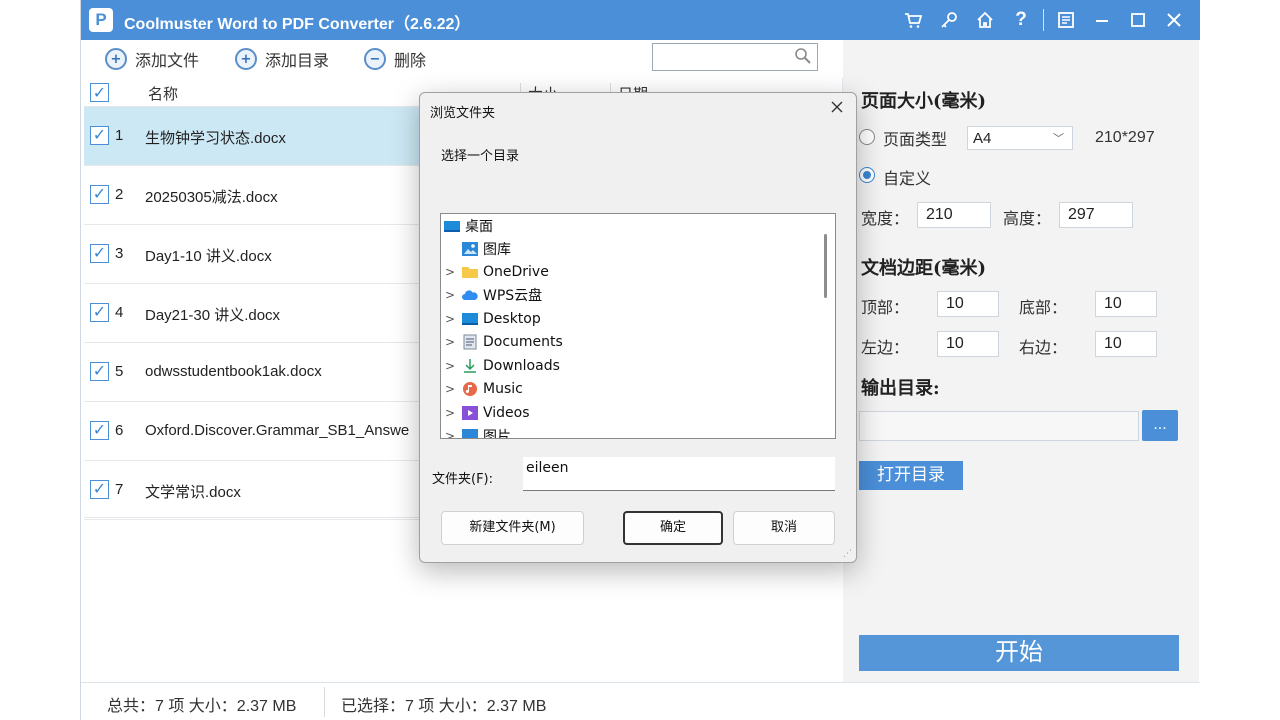 This screenshot has width=1280, height=720. I want to click on gallery-icon, so click(470, 249).